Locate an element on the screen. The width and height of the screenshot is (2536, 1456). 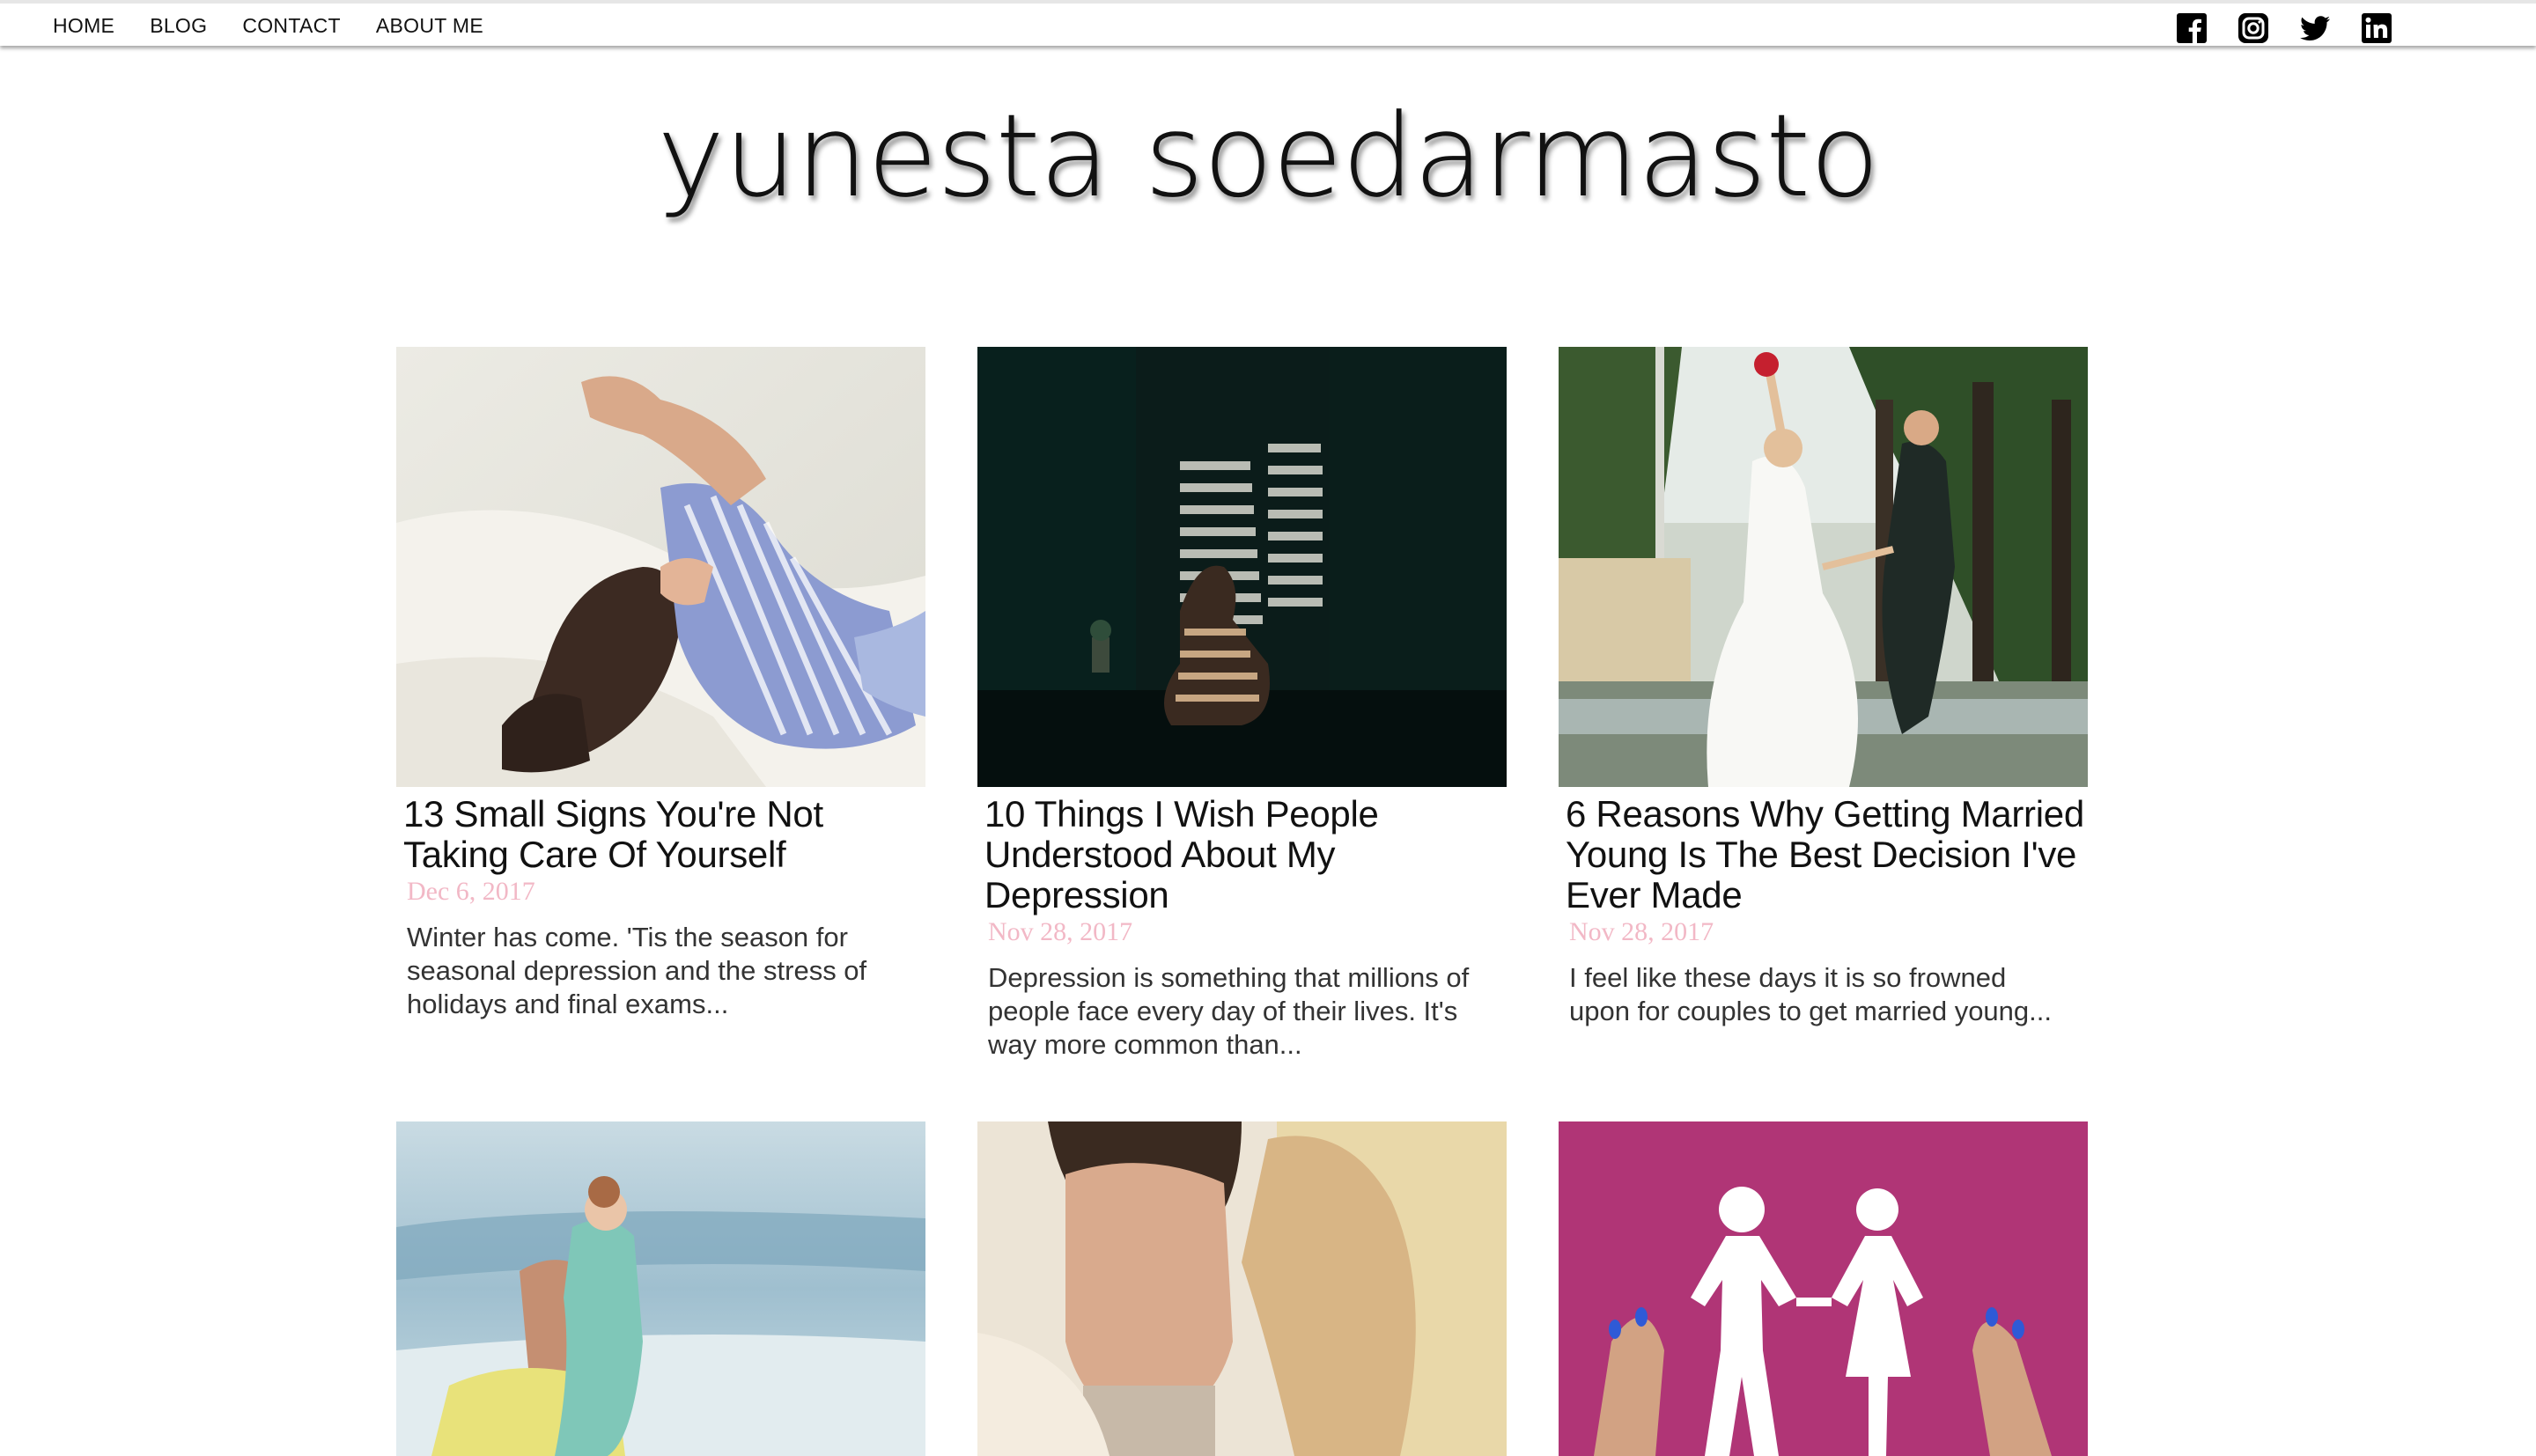
top-navbar: HOME BLOG CONTACT ABOUT ME is located at coordinates (1268, 23).